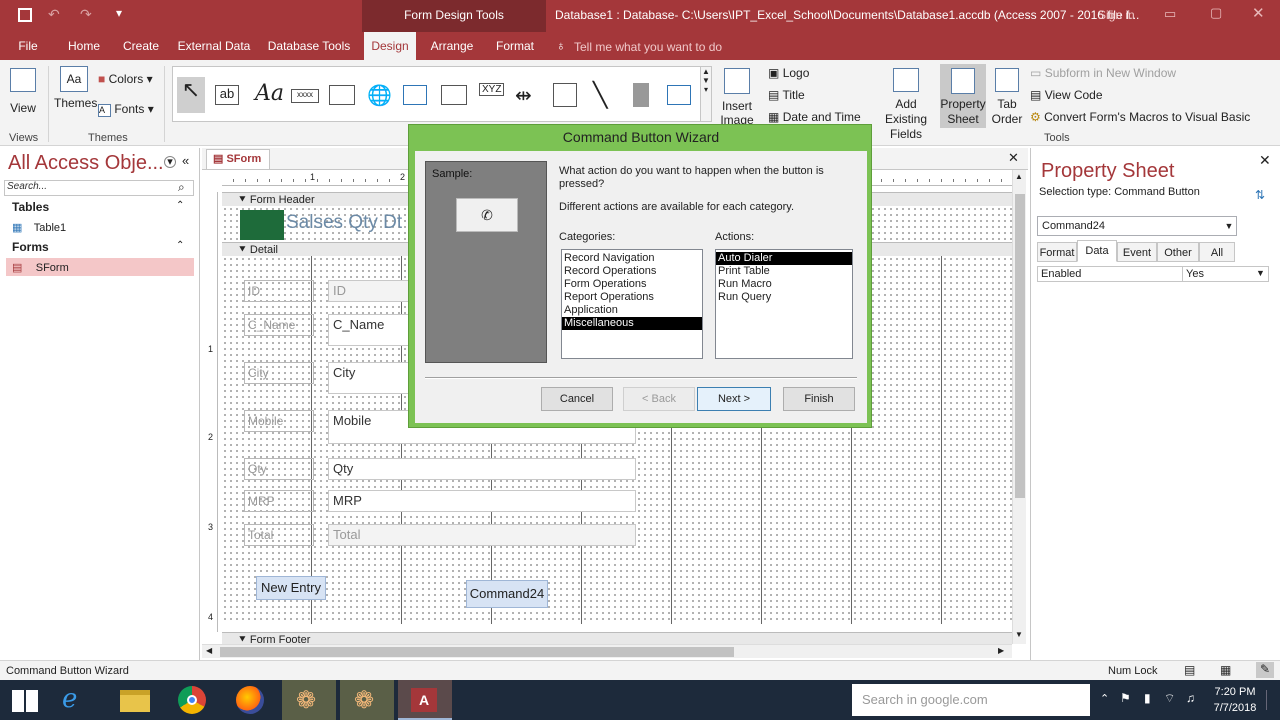 This screenshot has width=1280, height=720. I want to click on save-icon, so click(25, 15).